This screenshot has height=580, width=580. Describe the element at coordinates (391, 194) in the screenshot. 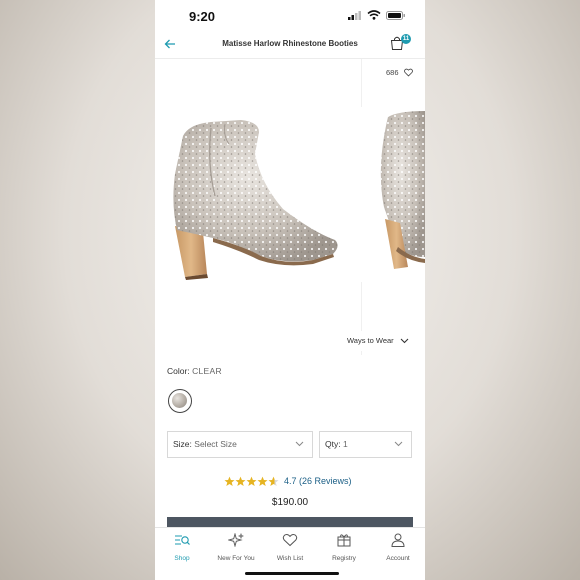

I see `product-image-boot-alt` at that location.